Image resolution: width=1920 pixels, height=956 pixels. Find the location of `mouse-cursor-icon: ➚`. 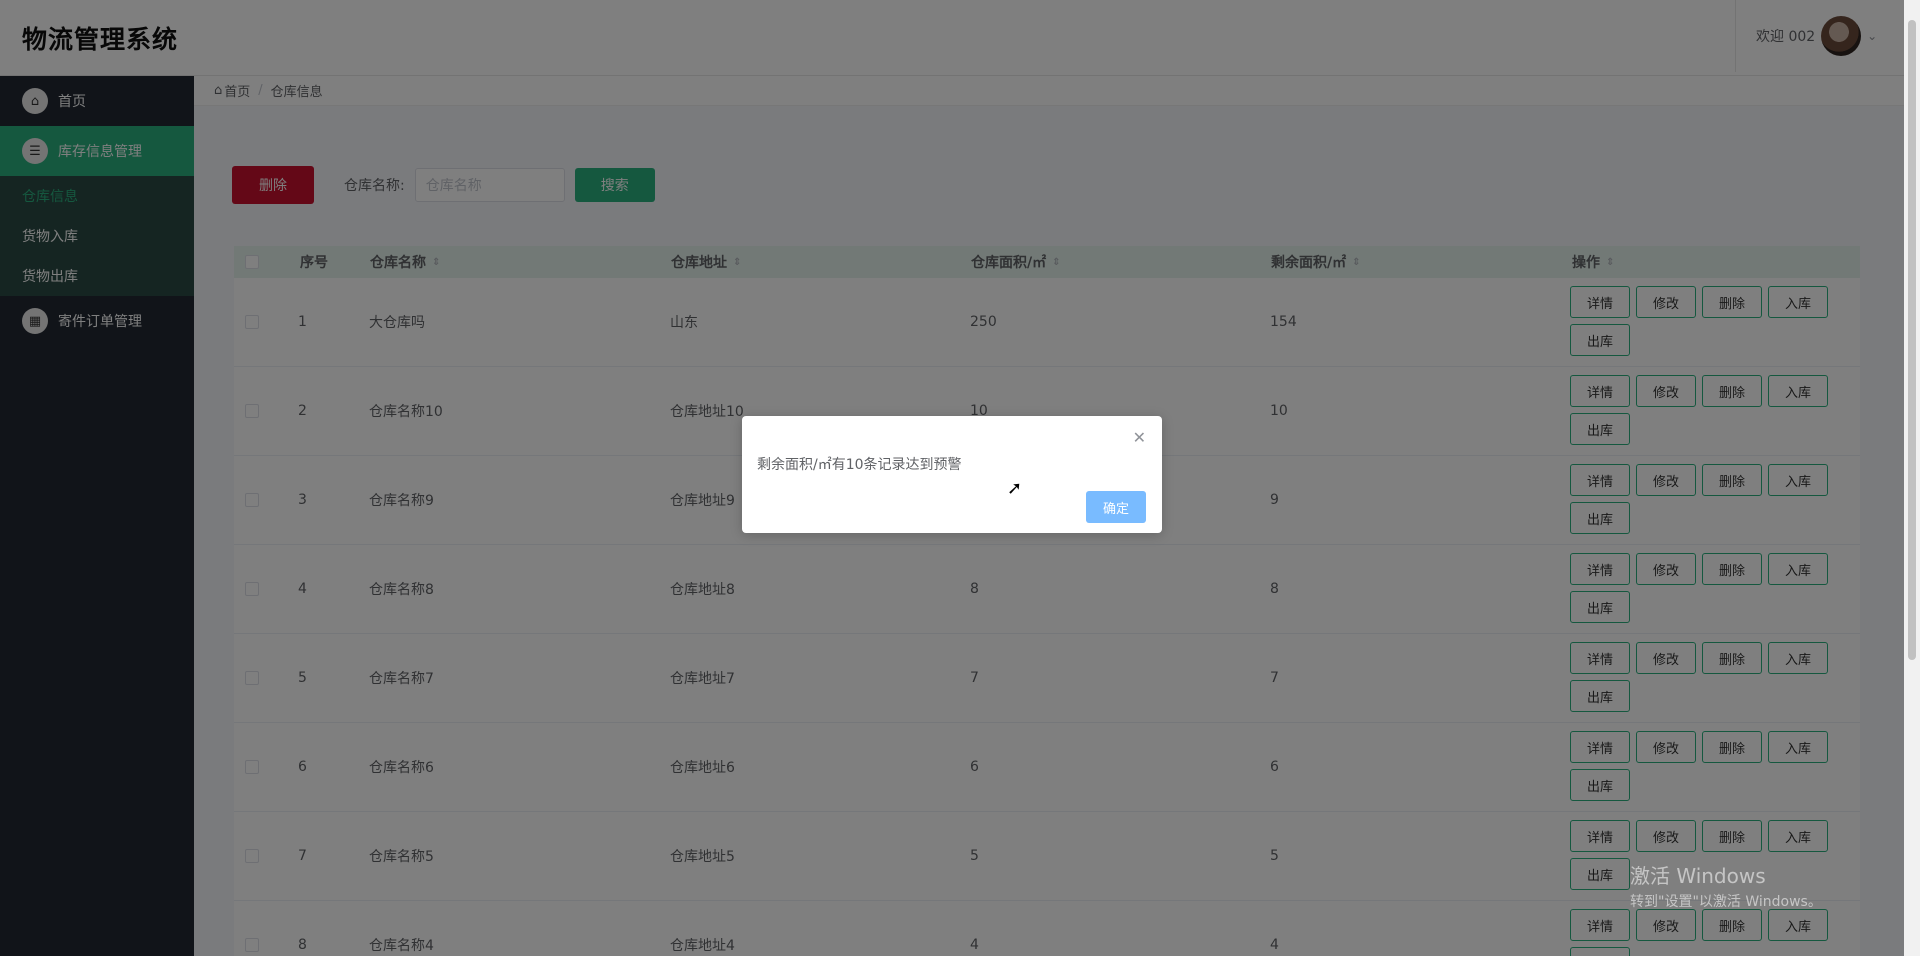

mouse-cursor-icon: ➚ is located at coordinates (1015, 488).